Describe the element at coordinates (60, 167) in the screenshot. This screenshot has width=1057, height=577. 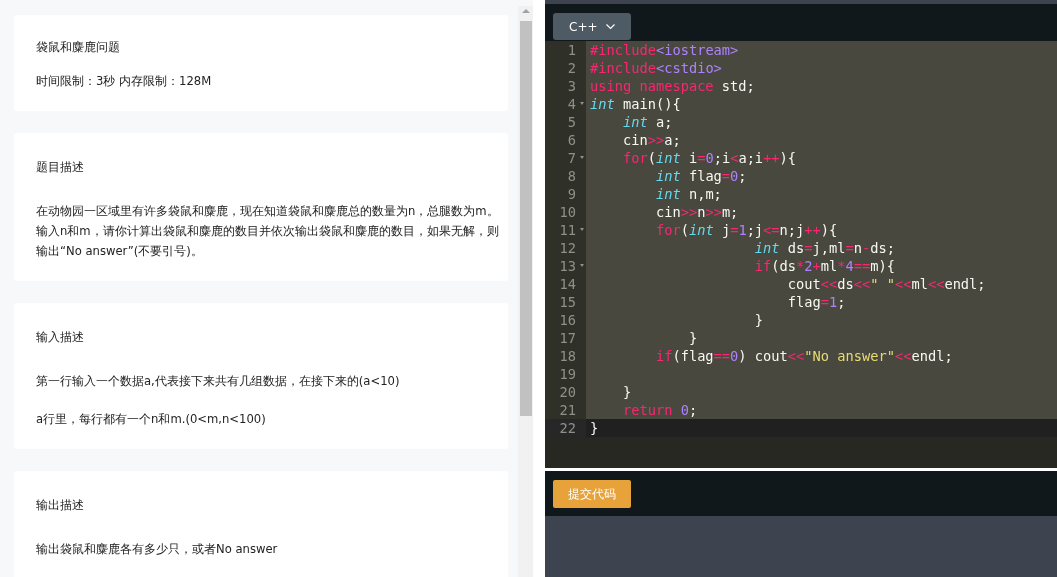
I see `section-heading: 题目描述` at that location.